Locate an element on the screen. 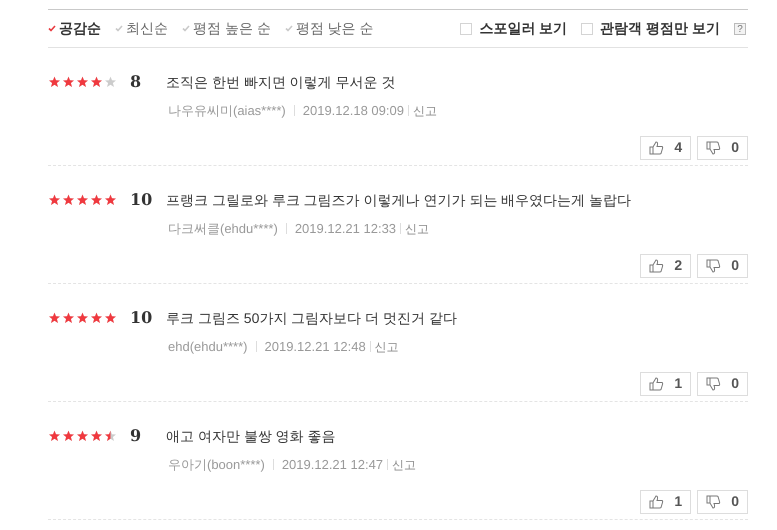  review-text: 루크 그림즈 50가지 그림자보다 더 멋진거 같다 is located at coordinates (311, 318).